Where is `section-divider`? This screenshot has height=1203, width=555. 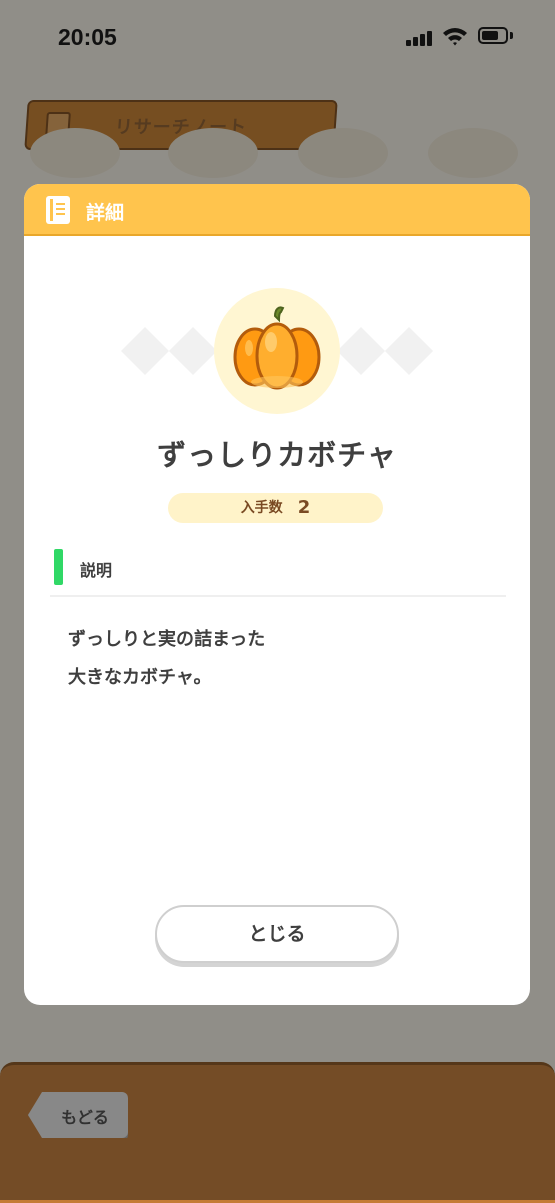
section-divider is located at coordinates (278, 596).